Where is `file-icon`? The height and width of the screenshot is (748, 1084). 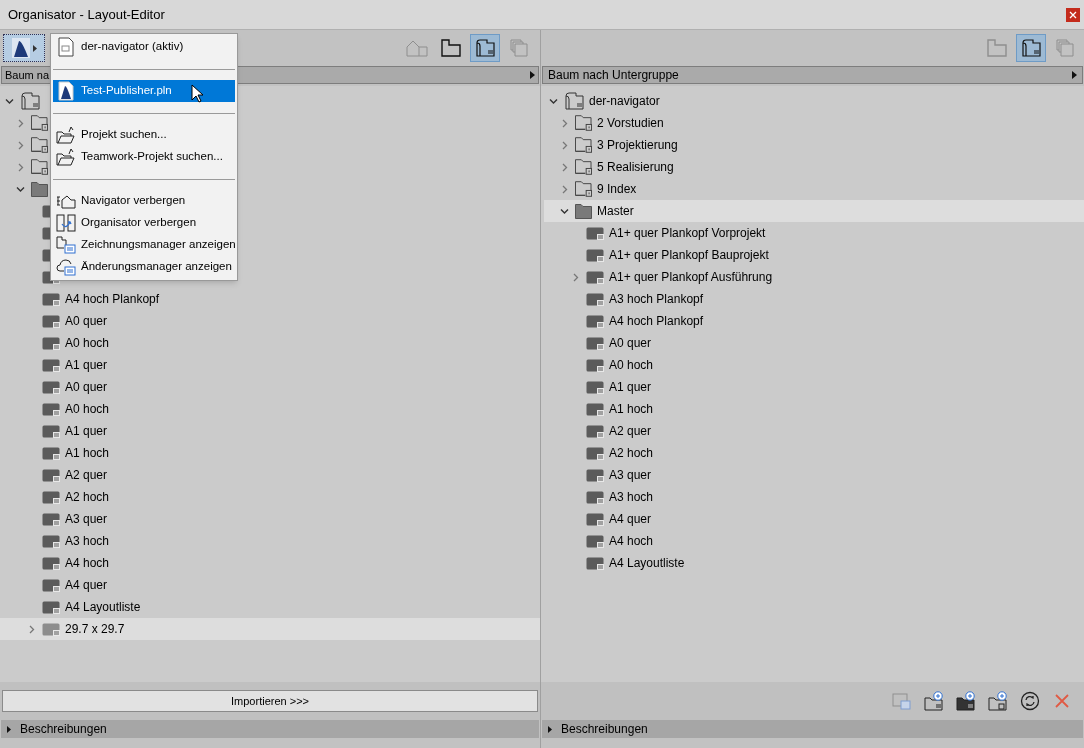
file-icon is located at coordinates (66, 91).